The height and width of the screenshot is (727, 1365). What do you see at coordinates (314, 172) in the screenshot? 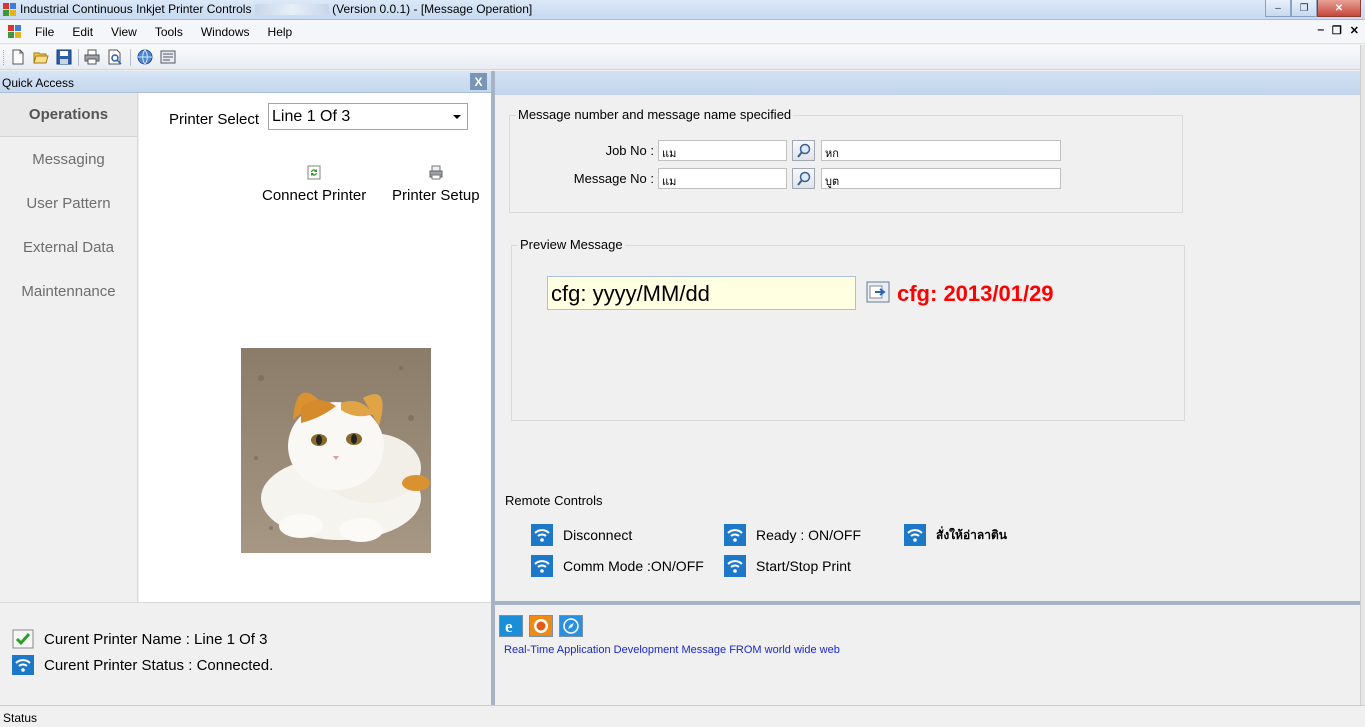
I see `refresh-icon` at bounding box center [314, 172].